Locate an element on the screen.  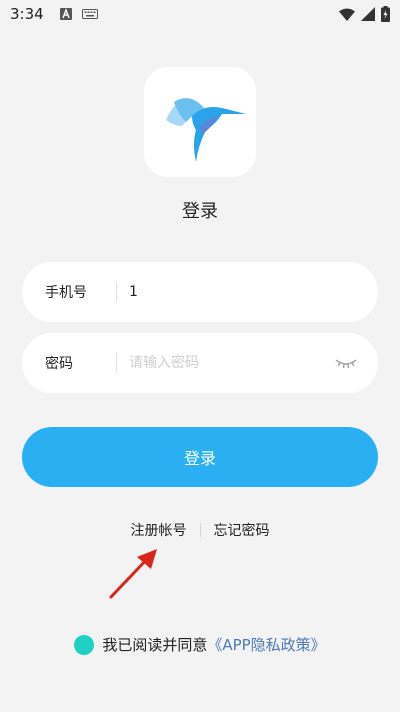
phone-field-label: 手机号 is located at coordinates (66, 293).